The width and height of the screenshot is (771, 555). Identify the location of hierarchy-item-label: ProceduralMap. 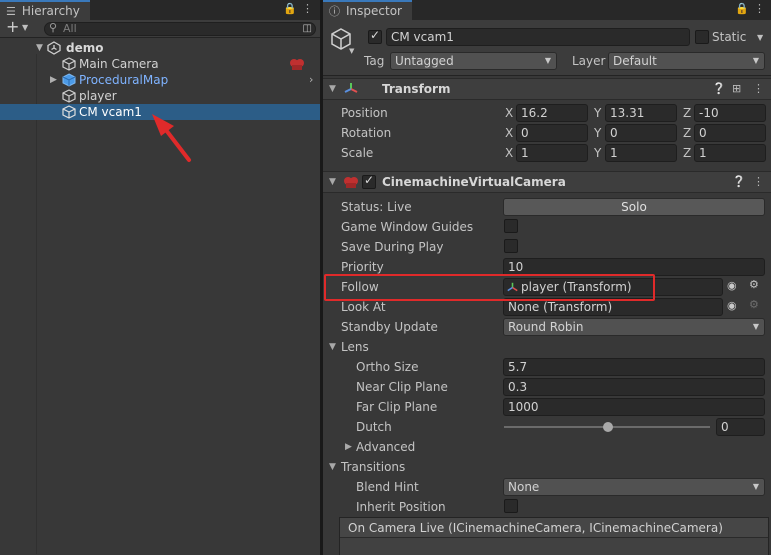
(124, 80).